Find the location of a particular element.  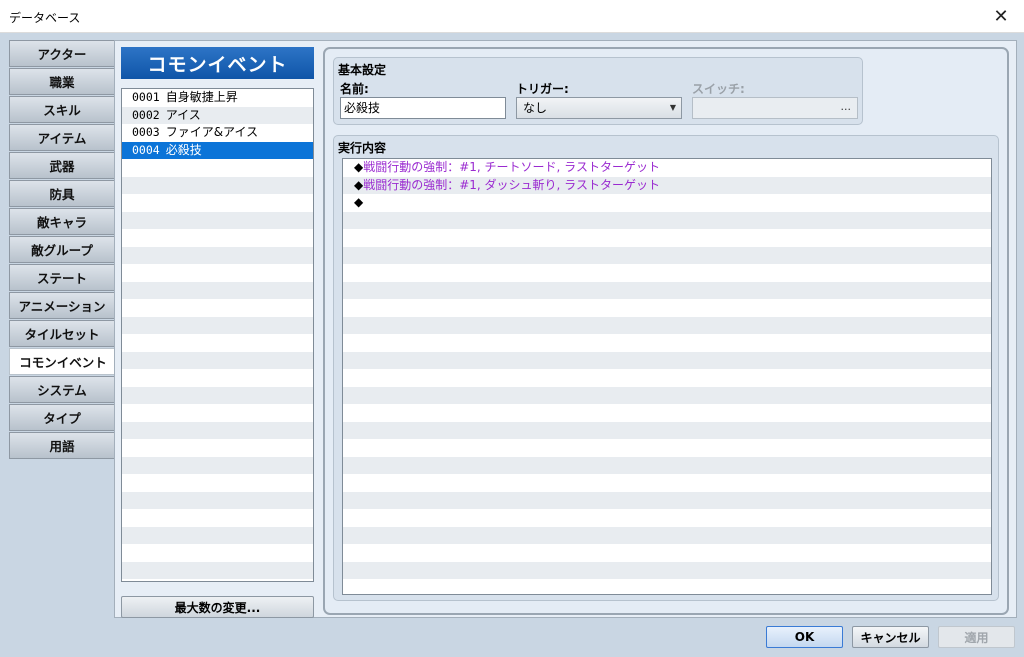

list-item-name: 自身敏捷上昇 is located at coordinates (201, 97).